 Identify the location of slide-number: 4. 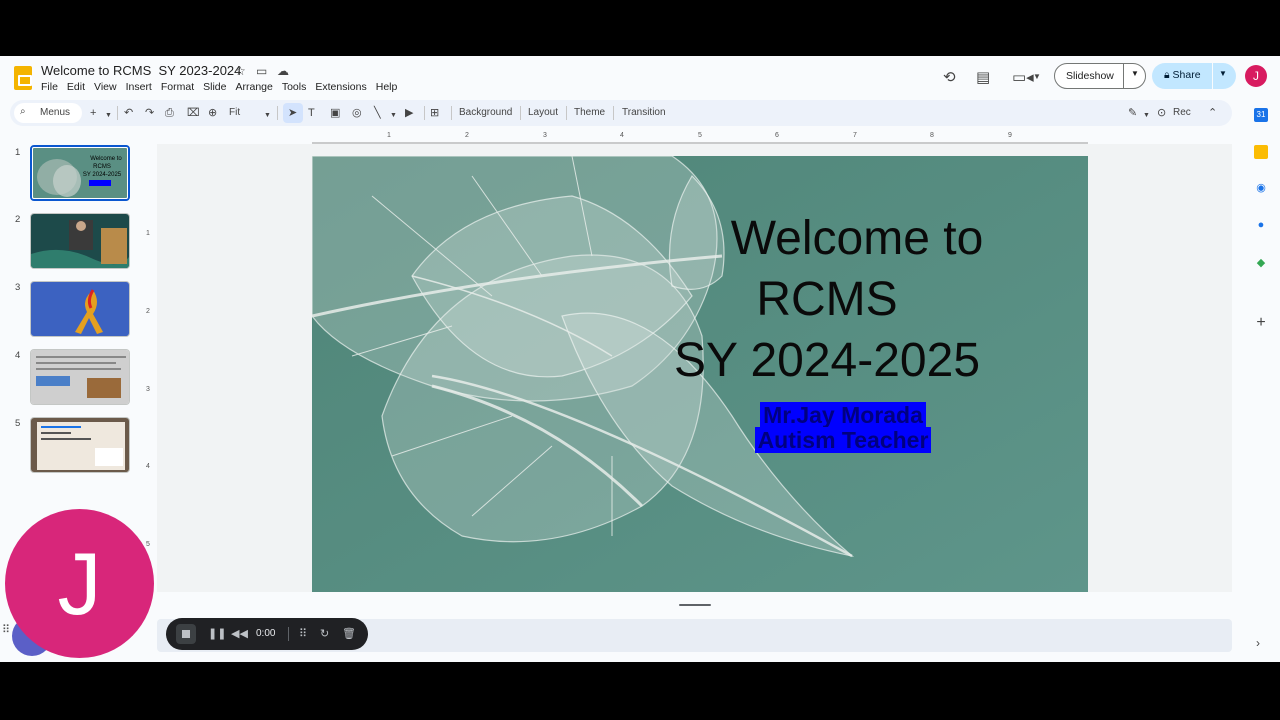
(18, 355).